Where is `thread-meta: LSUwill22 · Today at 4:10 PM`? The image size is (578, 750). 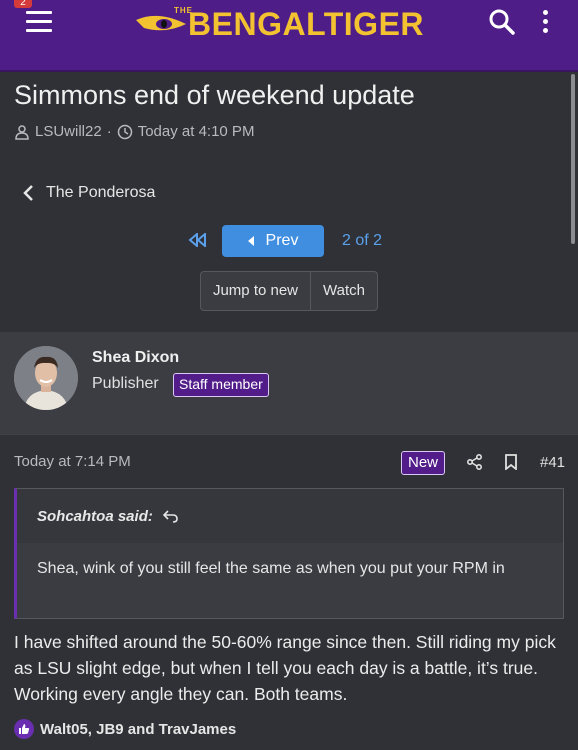 thread-meta: LSUwill22 · Today at 4:10 PM is located at coordinates (134, 131).